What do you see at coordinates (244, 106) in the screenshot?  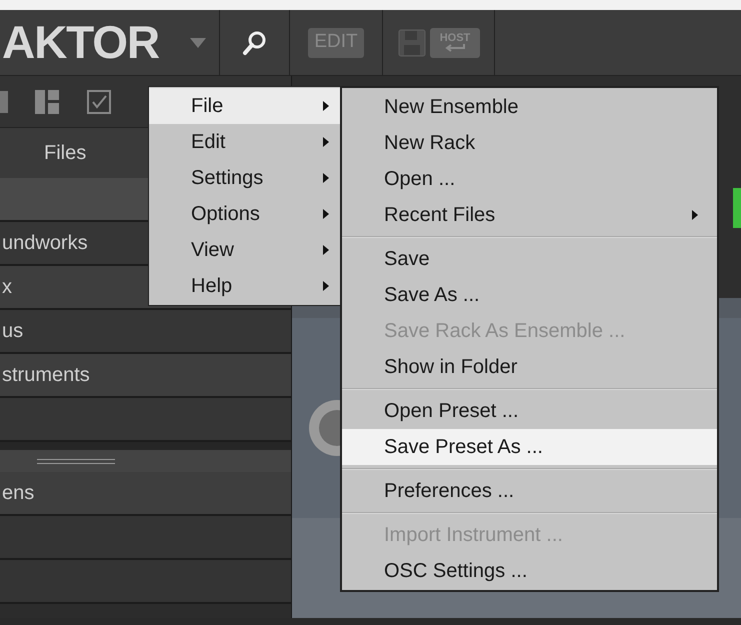 I see `menu-item: File` at bounding box center [244, 106].